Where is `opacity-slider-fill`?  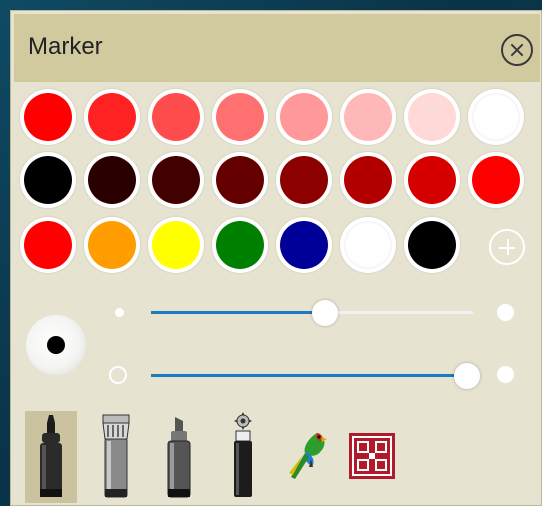
opacity-slider-fill is located at coordinates (309, 375).